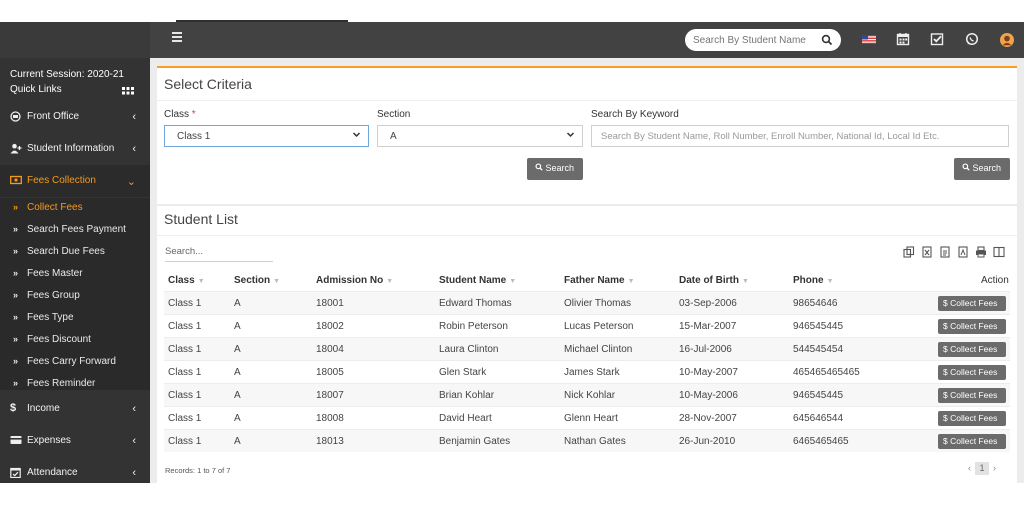 This screenshot has height=505, width=1024. I want to click on top-navbar, so click(512, 40).